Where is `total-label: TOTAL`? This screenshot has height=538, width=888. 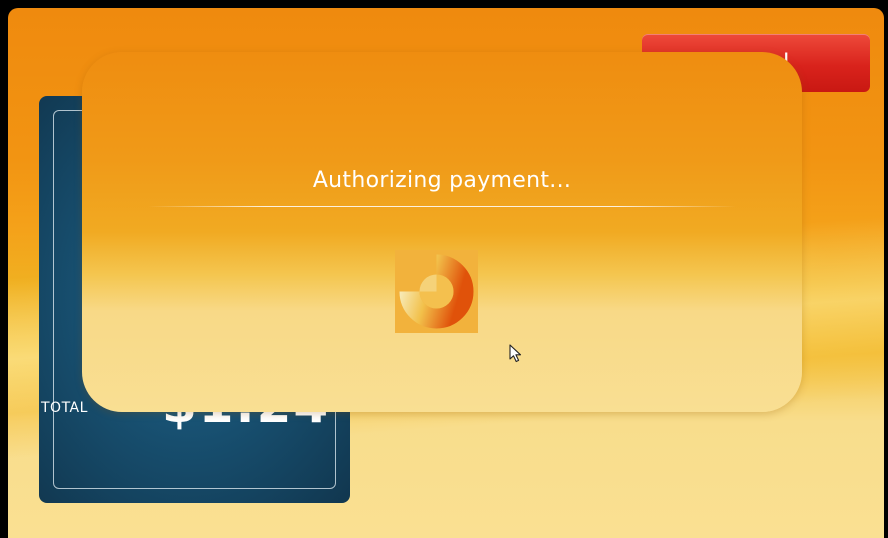 total-label: TOTAL is located at coordinates (64, 408).